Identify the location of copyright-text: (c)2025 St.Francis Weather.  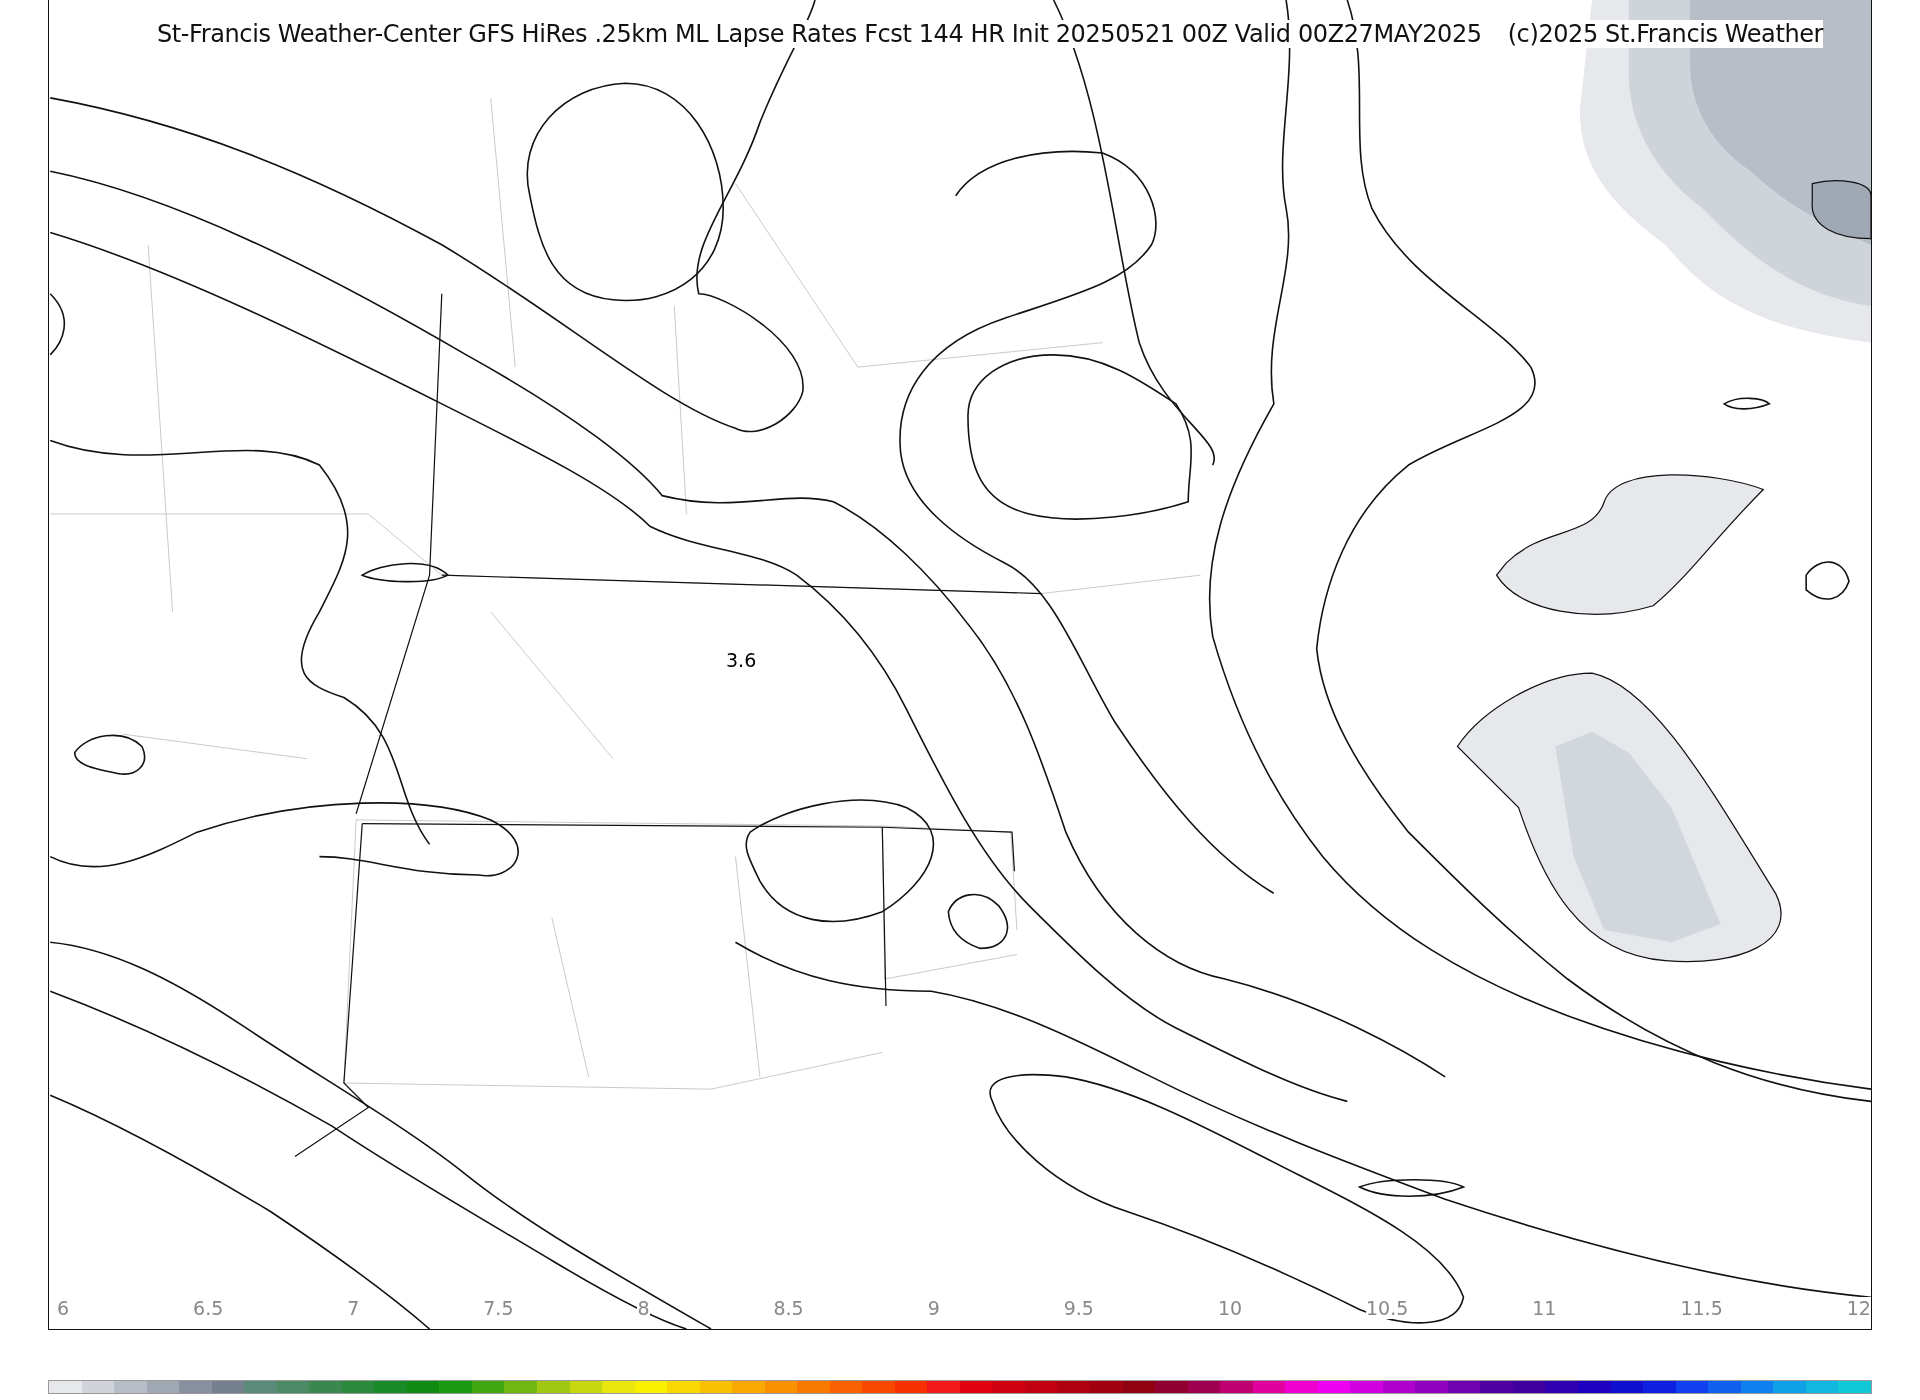
(1665, 34).